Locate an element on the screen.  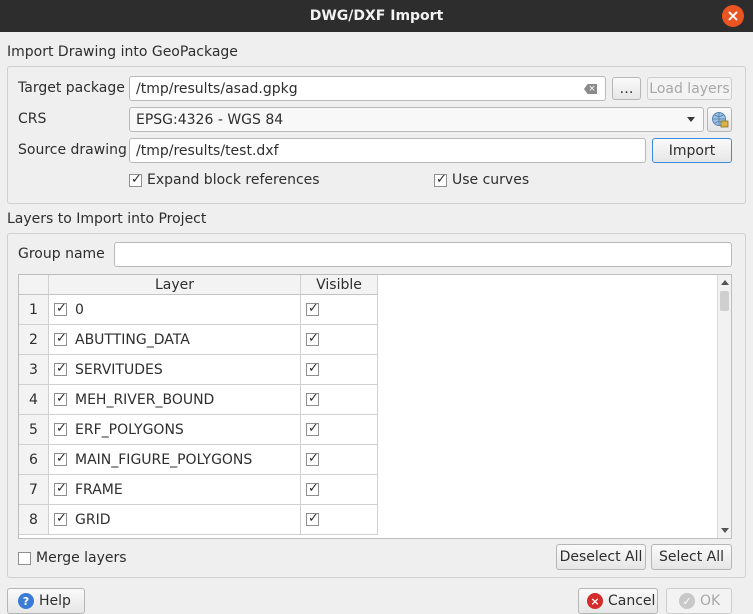
row-number: 8 is located at coordinates (34, 520).